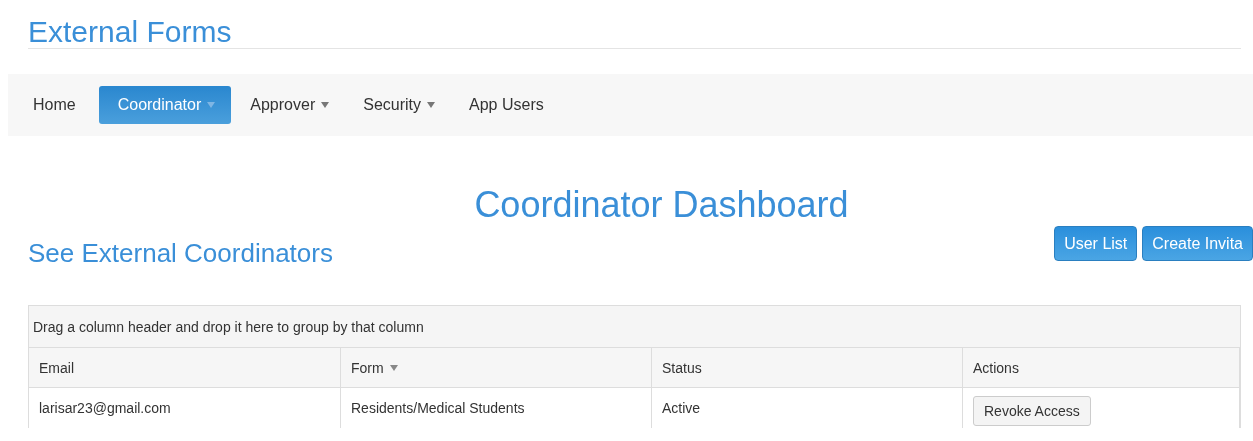 The image size is (1253, 441). Describe the element at coordinates (496, 408) in the screenshot. I see `table-cell: Residents/Medical Students` at that location.